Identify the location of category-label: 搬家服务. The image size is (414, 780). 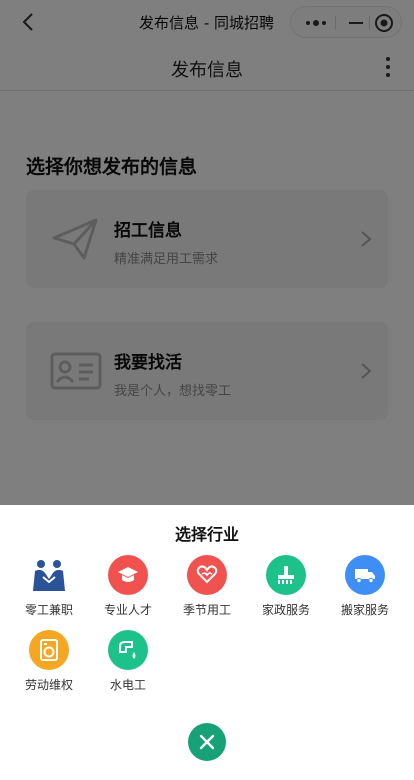
(364, 610).